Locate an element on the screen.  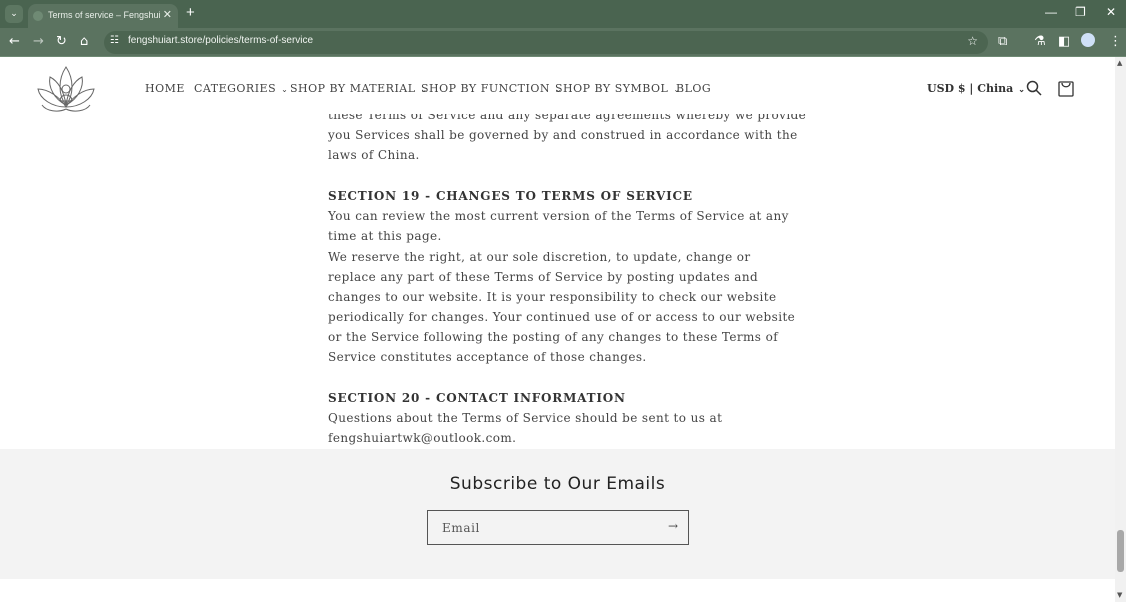
back-icon: ← is located at coordinates (14, 41).